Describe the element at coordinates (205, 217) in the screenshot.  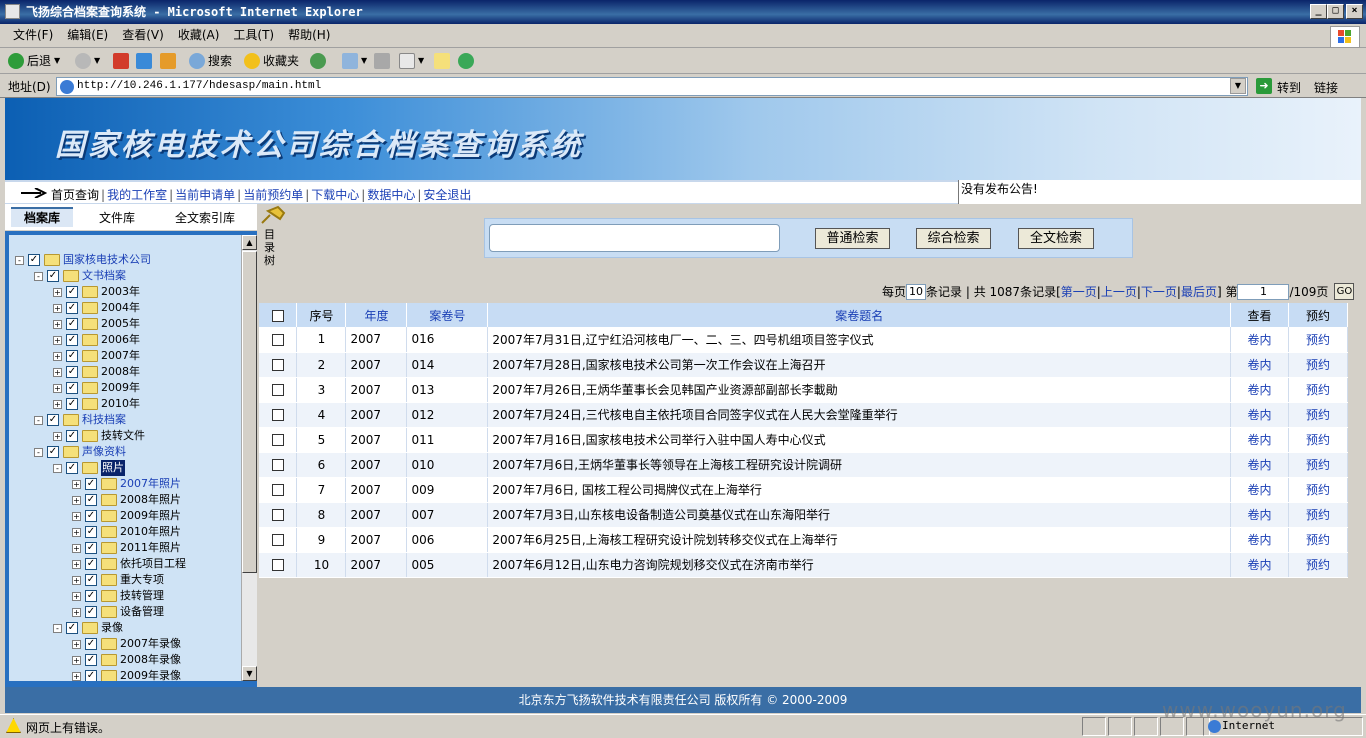
I see `tab-fulltext-library: 全文索引库` at that location.